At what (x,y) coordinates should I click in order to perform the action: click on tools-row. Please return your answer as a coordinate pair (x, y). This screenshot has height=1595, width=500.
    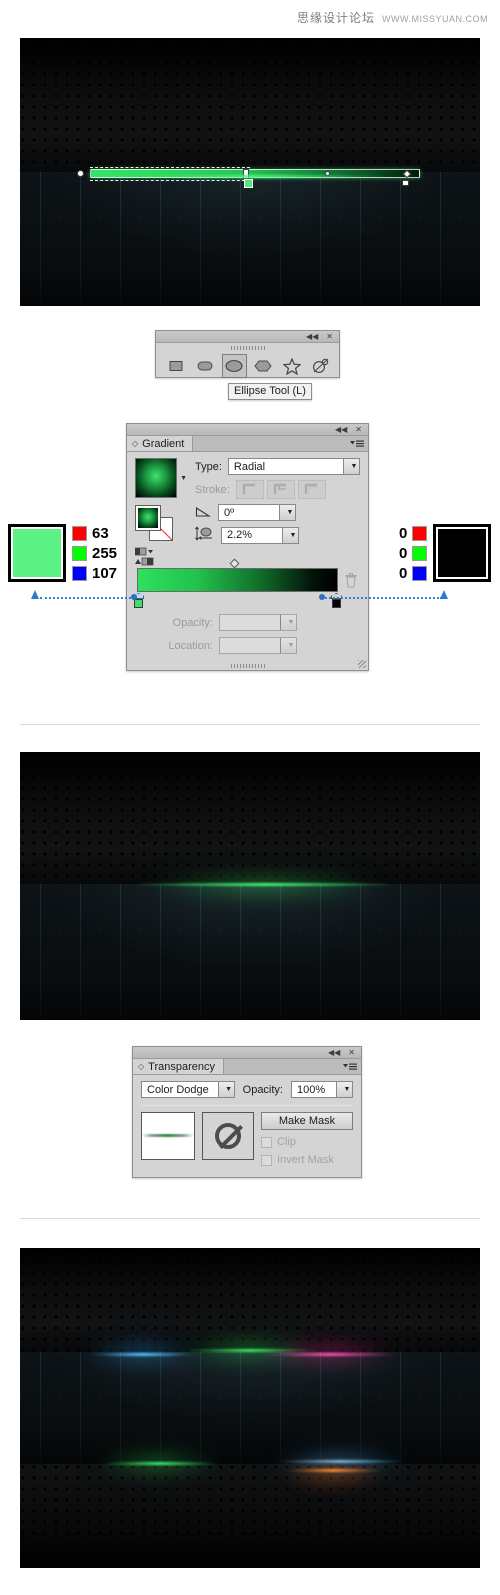
    Looking at the image, I should click on (247, 365).